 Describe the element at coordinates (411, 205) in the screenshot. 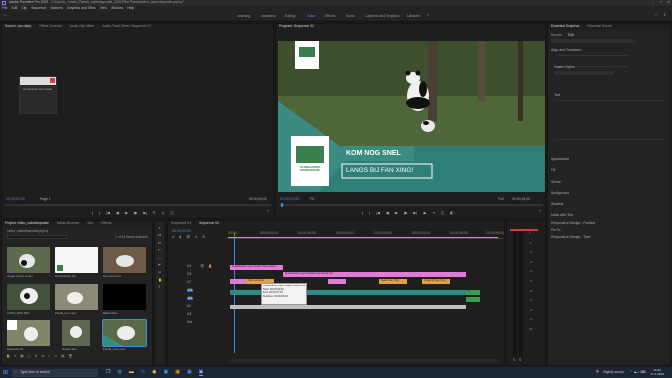

I see `program-scrubber` at that location.